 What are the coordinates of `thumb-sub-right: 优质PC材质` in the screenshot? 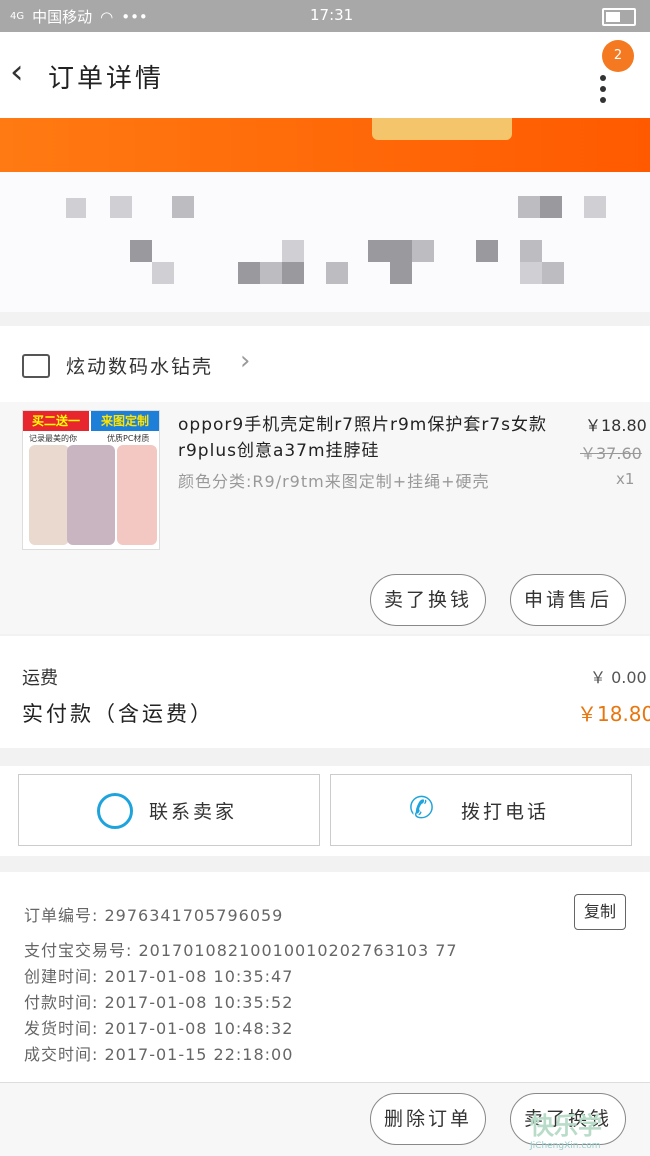 It's located at (128, 438).